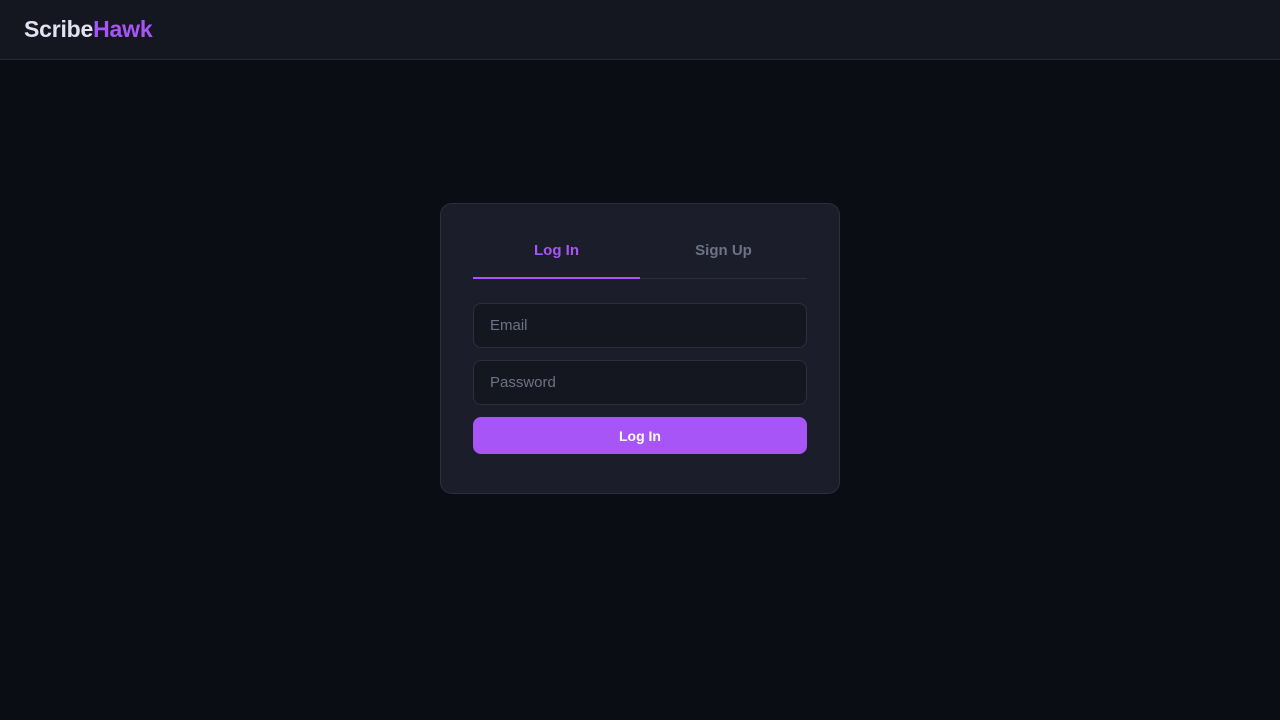 The height and width of the screenshot is (720, 1280). I want to click on log-in-button: Log In, so click(640, 435).